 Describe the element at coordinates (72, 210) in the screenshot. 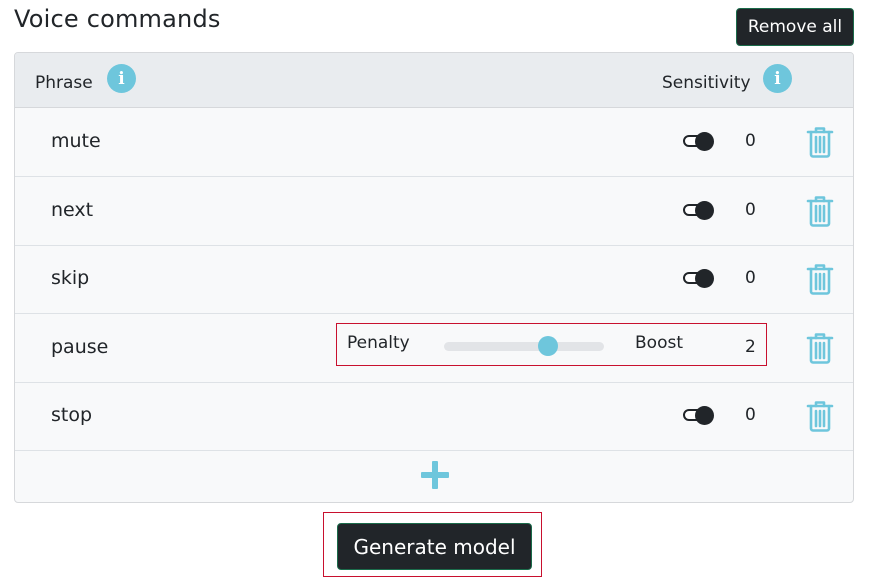

I see `phrase-text: next` at that location.